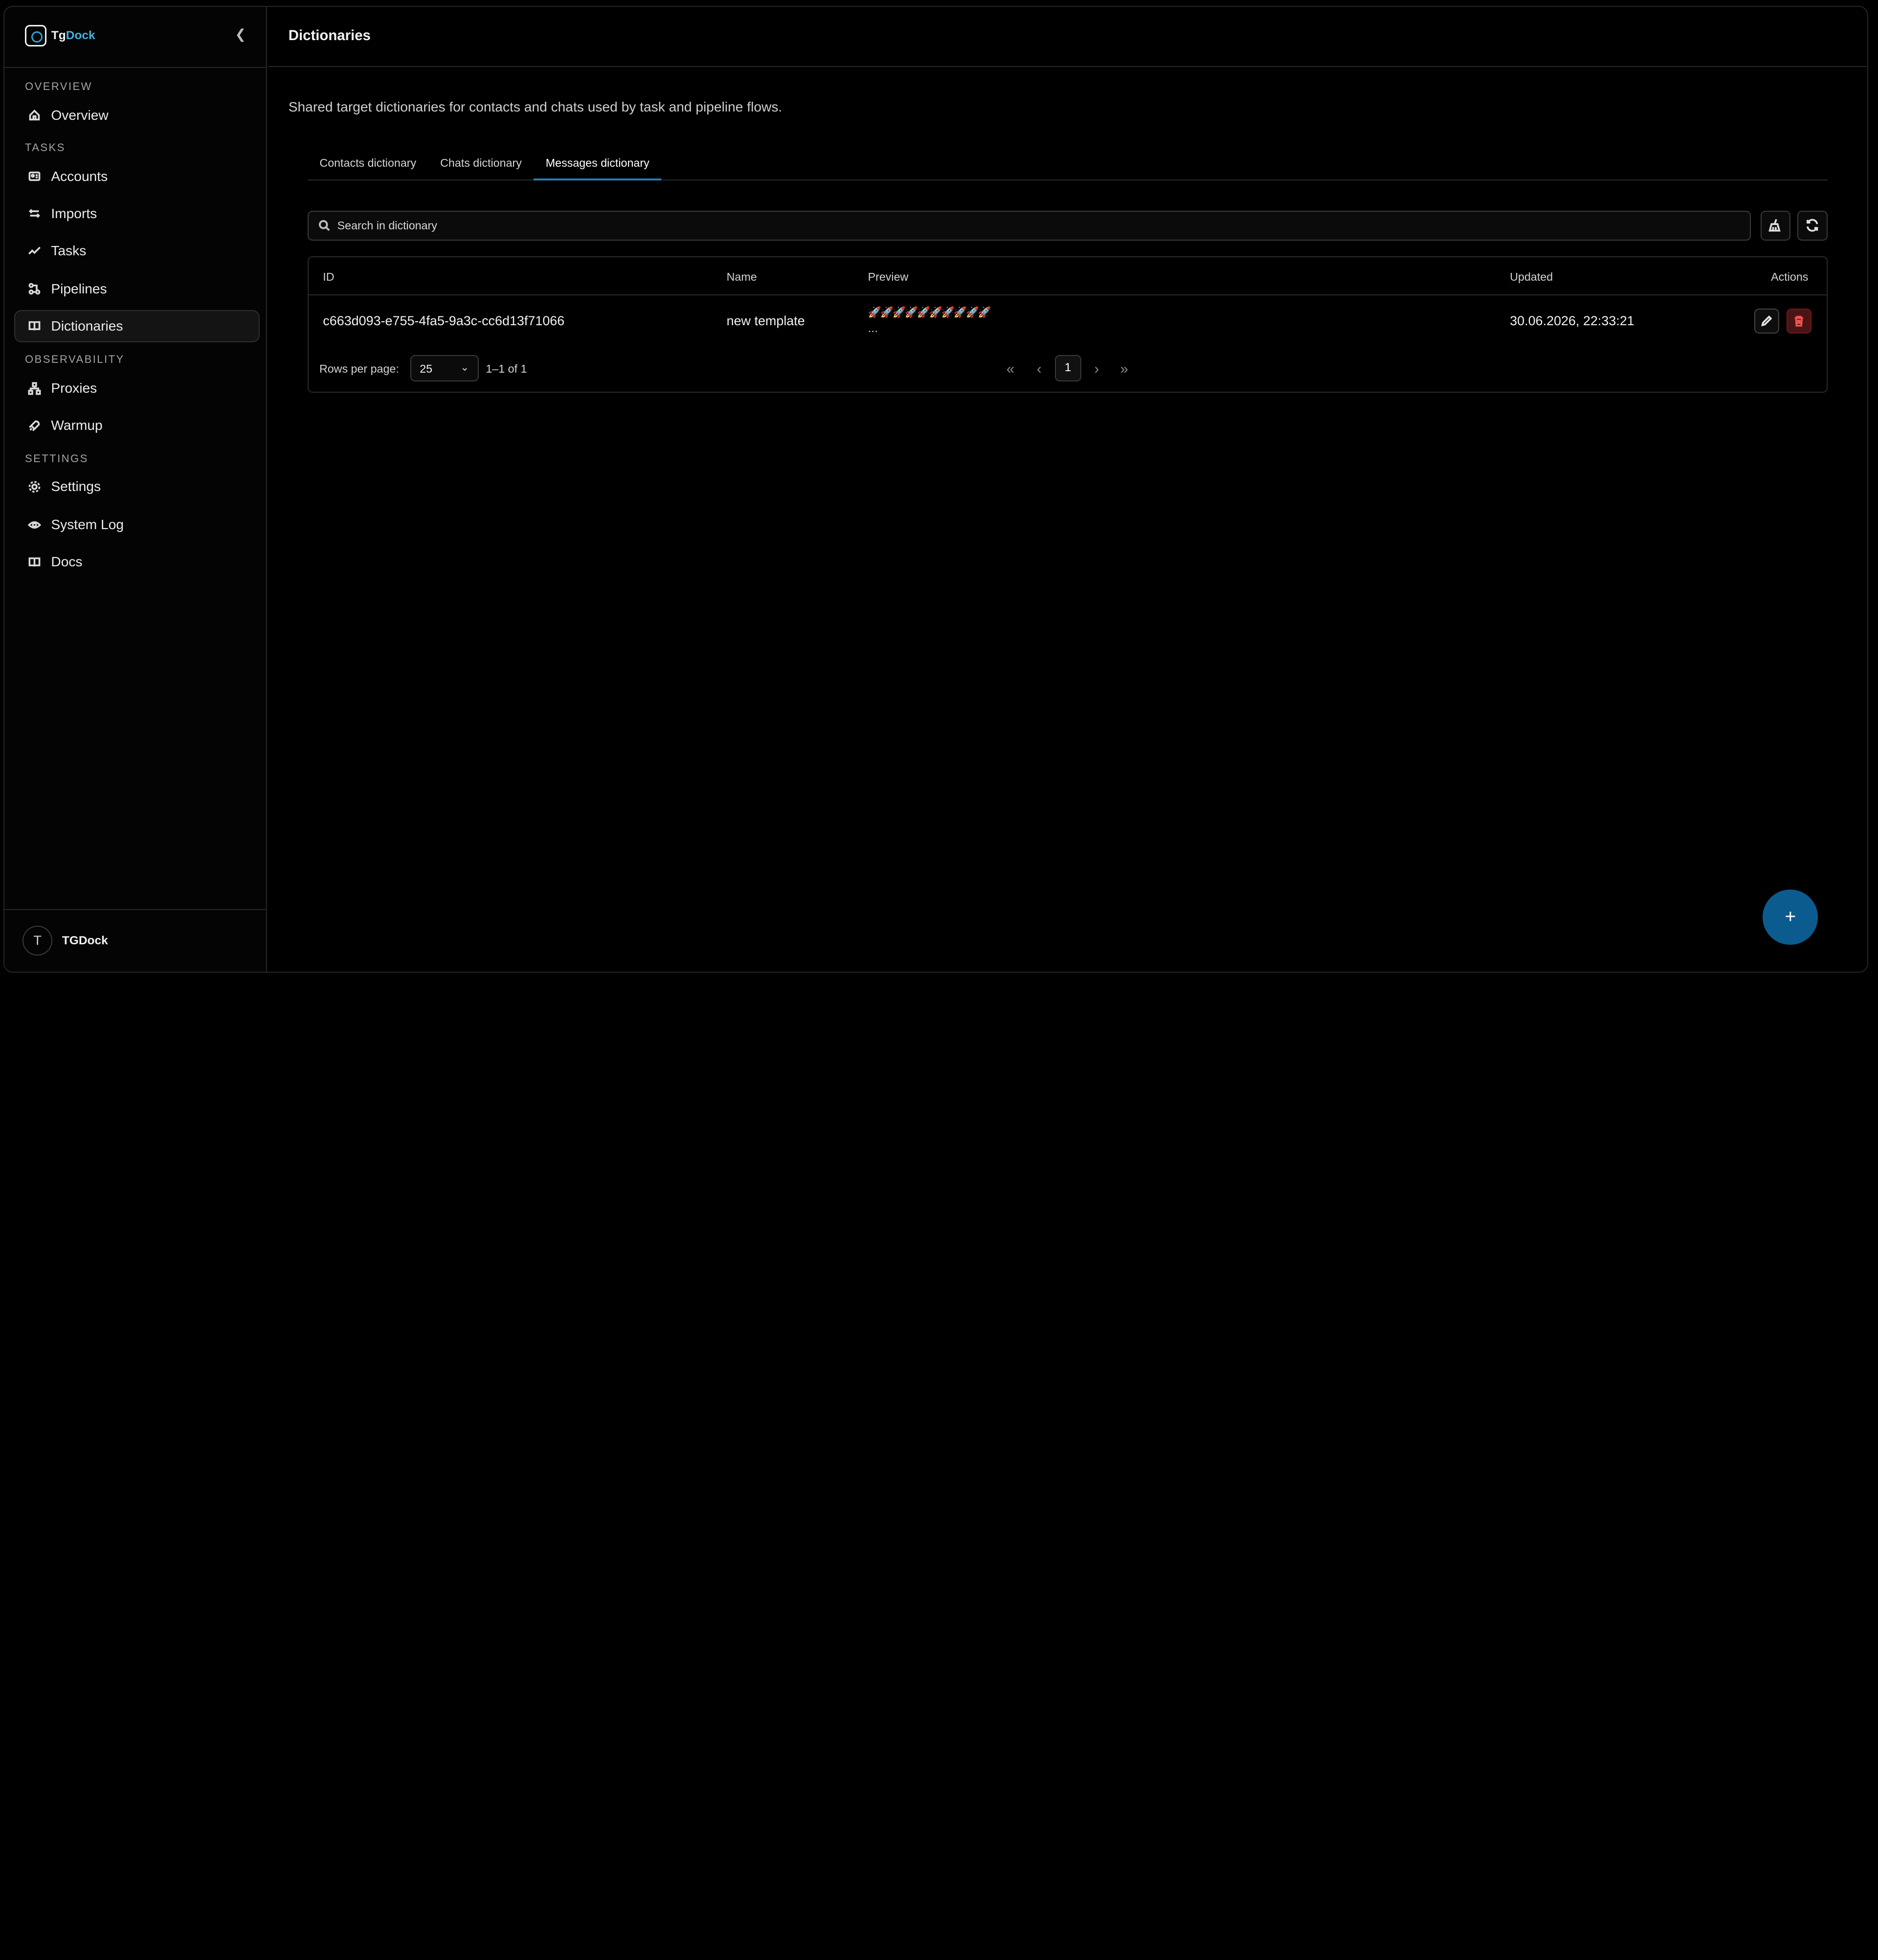  Describe the element at coordinates (1572, 320) in the screenshot. I see `cell-updated: 30.06.2026, 22:33:21` at that location.